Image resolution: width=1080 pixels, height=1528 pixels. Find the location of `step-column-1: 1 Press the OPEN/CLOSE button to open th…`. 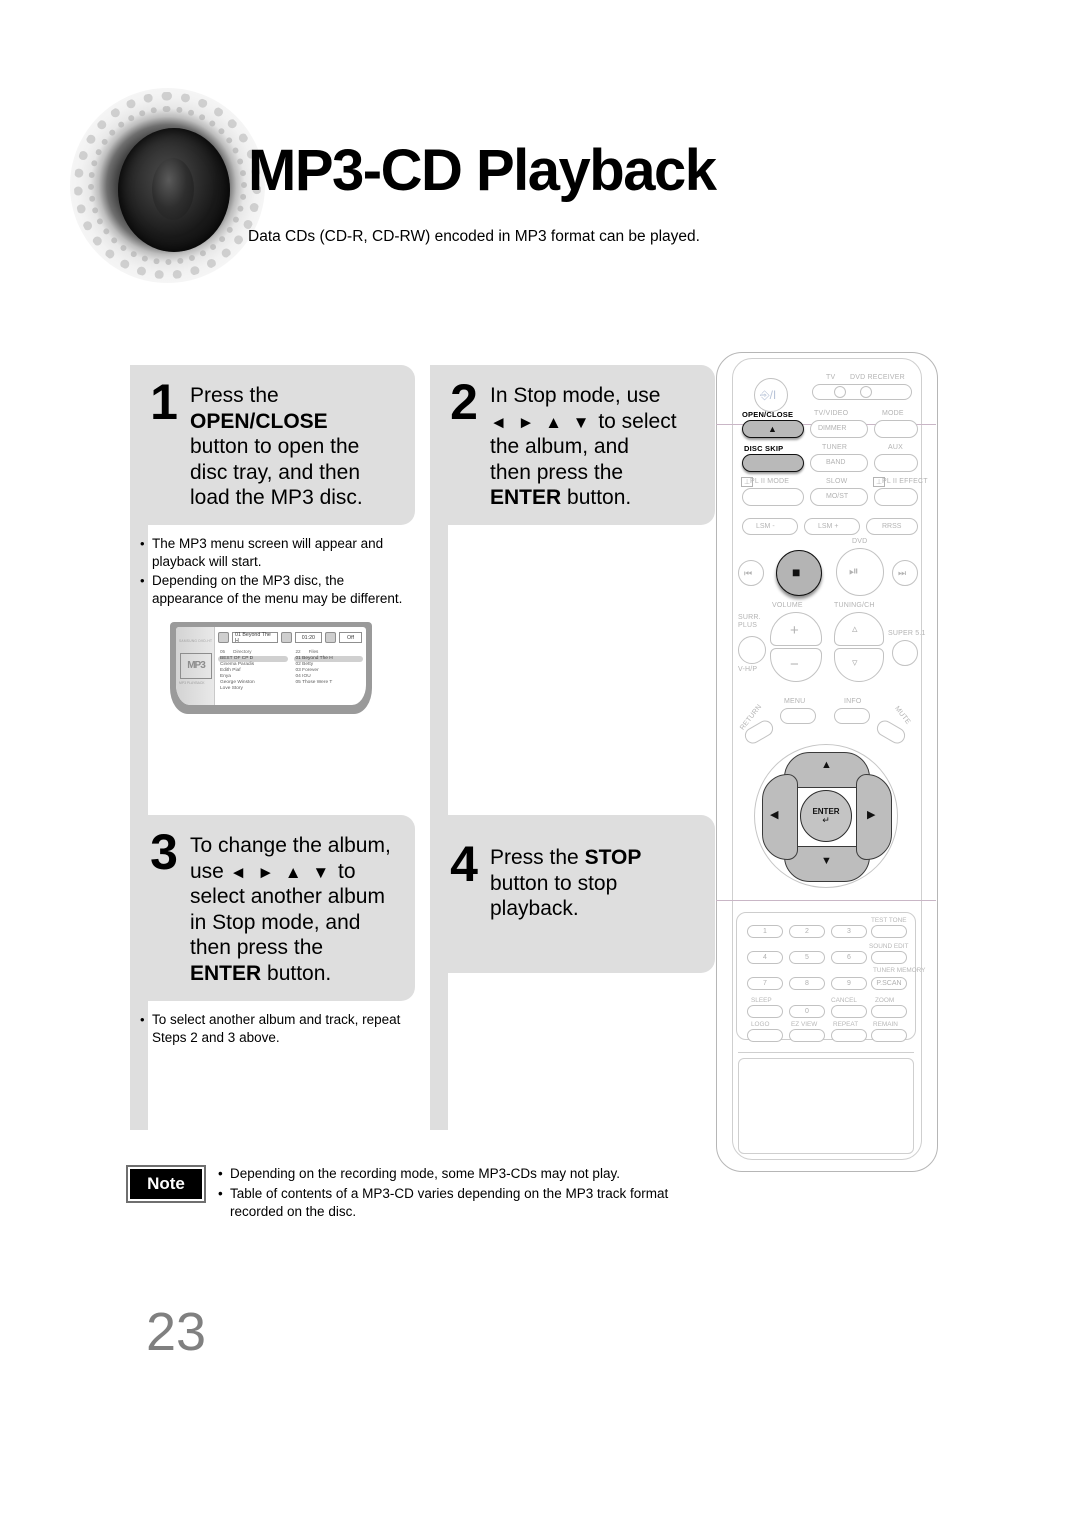

step-column-1: 1 Press the OPEN/CLOSE button to open th… is located at coordinates (272, 745).